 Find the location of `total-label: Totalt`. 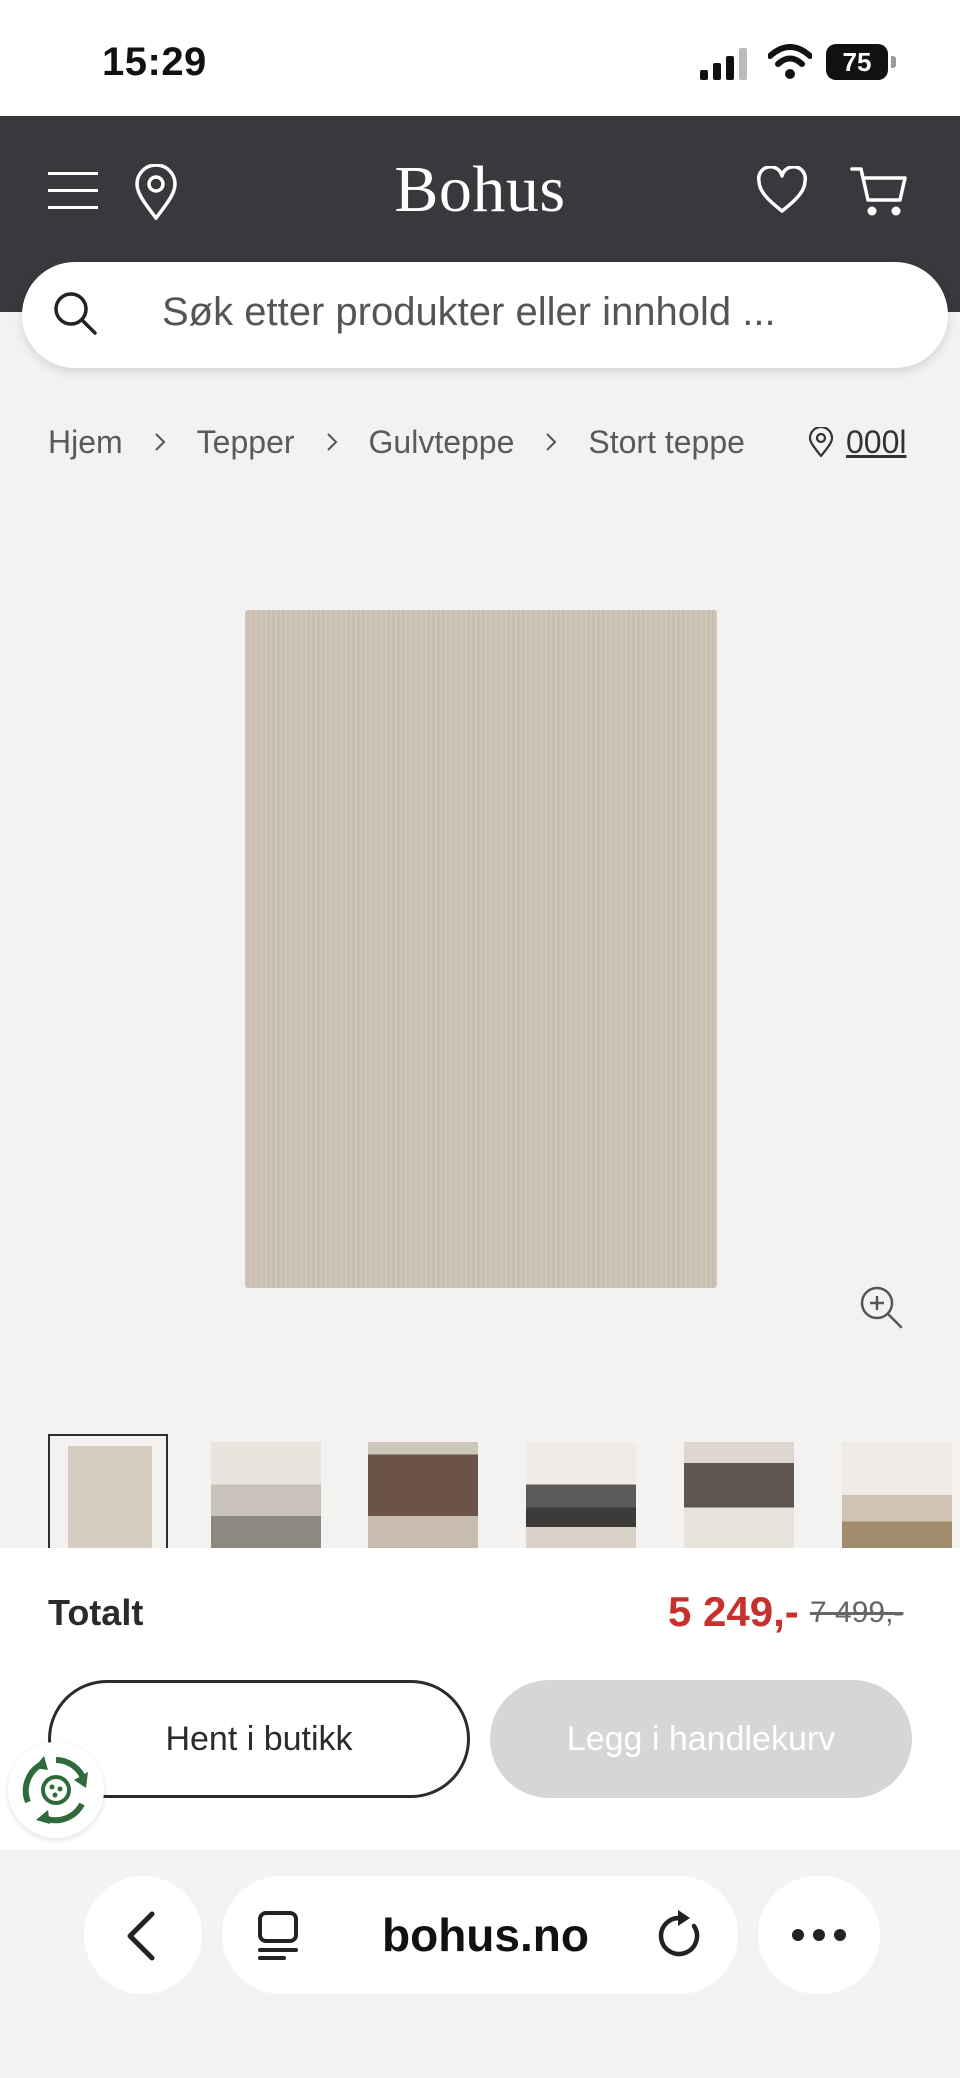

total-label: Totalt is located at coordinates (96, 1612).